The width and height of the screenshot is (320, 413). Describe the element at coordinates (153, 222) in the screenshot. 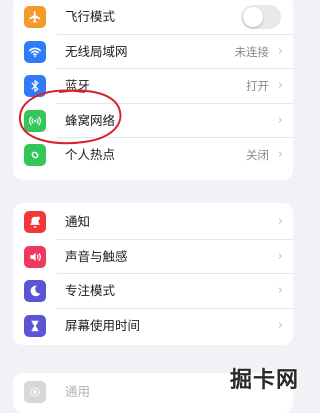

I see `settings-row-notifications: 通知 ›` at that location.